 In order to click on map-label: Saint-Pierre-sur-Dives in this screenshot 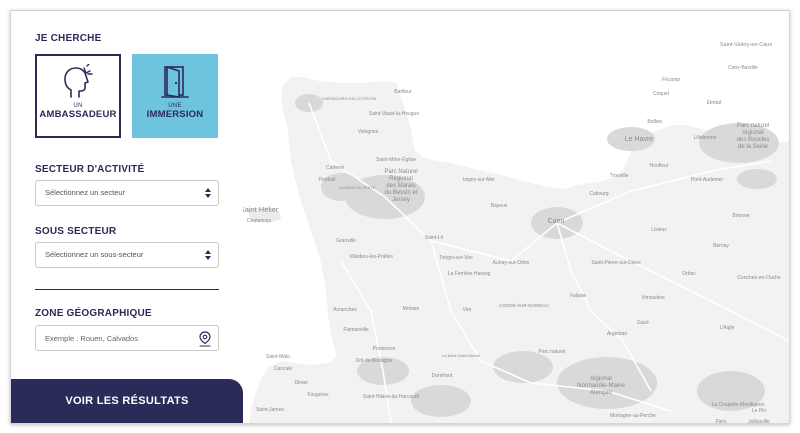, I will do `click(616, 263)`.